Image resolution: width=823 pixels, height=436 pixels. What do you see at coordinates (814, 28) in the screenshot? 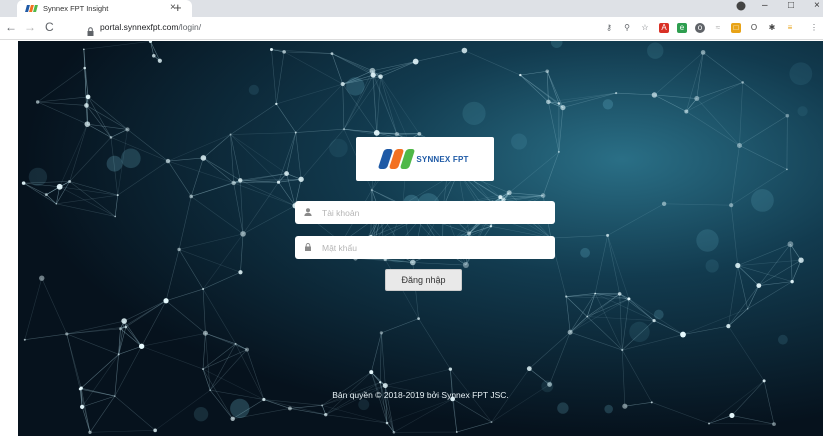
I see `menu-kebab-icon: ⋮` at bounding box center [814, 28].